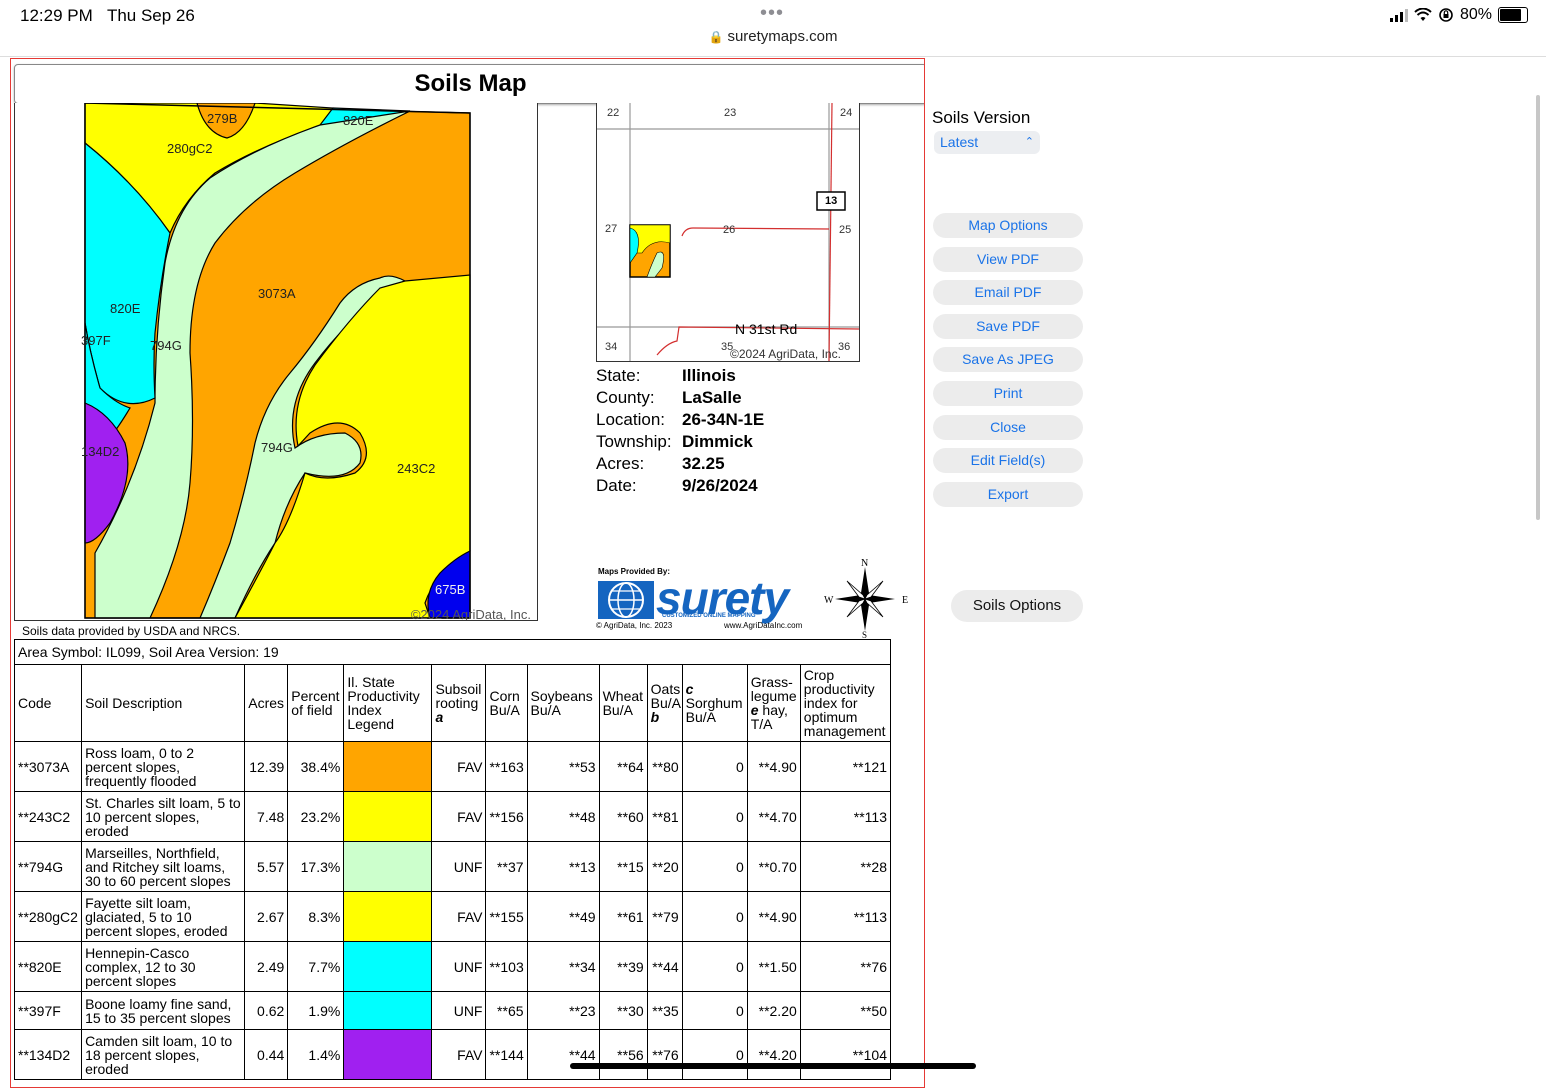 The height and width of the screenshot is (1088, 1546). Describe the element at coordinates (623, 966) in the screenshot. I see `wheat-yield: **39` at that location.